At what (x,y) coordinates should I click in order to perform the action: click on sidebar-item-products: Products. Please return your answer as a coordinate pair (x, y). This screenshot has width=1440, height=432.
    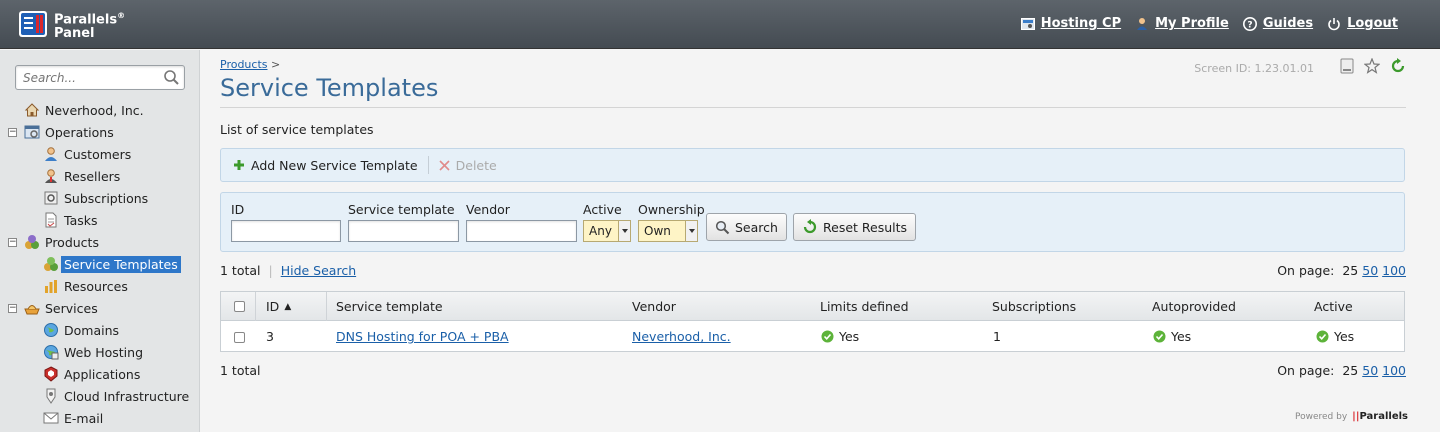
    Looking at the image, I should click on (61, 242).